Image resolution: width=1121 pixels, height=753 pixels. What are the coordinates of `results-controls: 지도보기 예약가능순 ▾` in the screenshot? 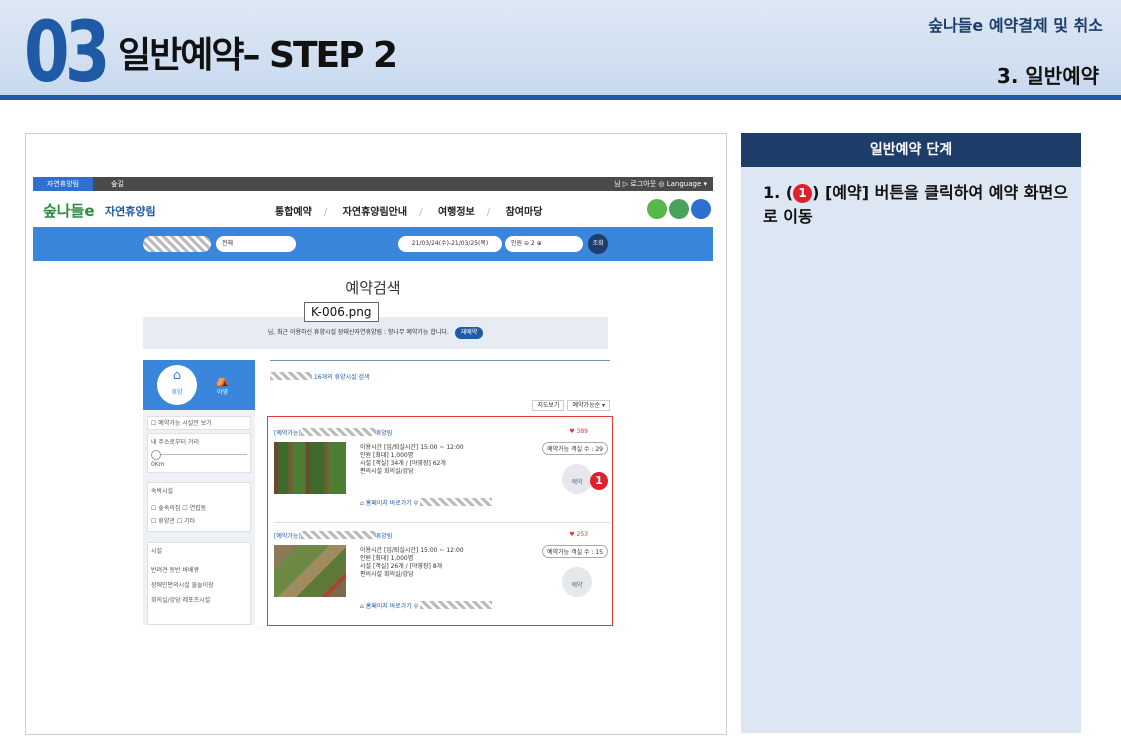 It's located at (569, 405).